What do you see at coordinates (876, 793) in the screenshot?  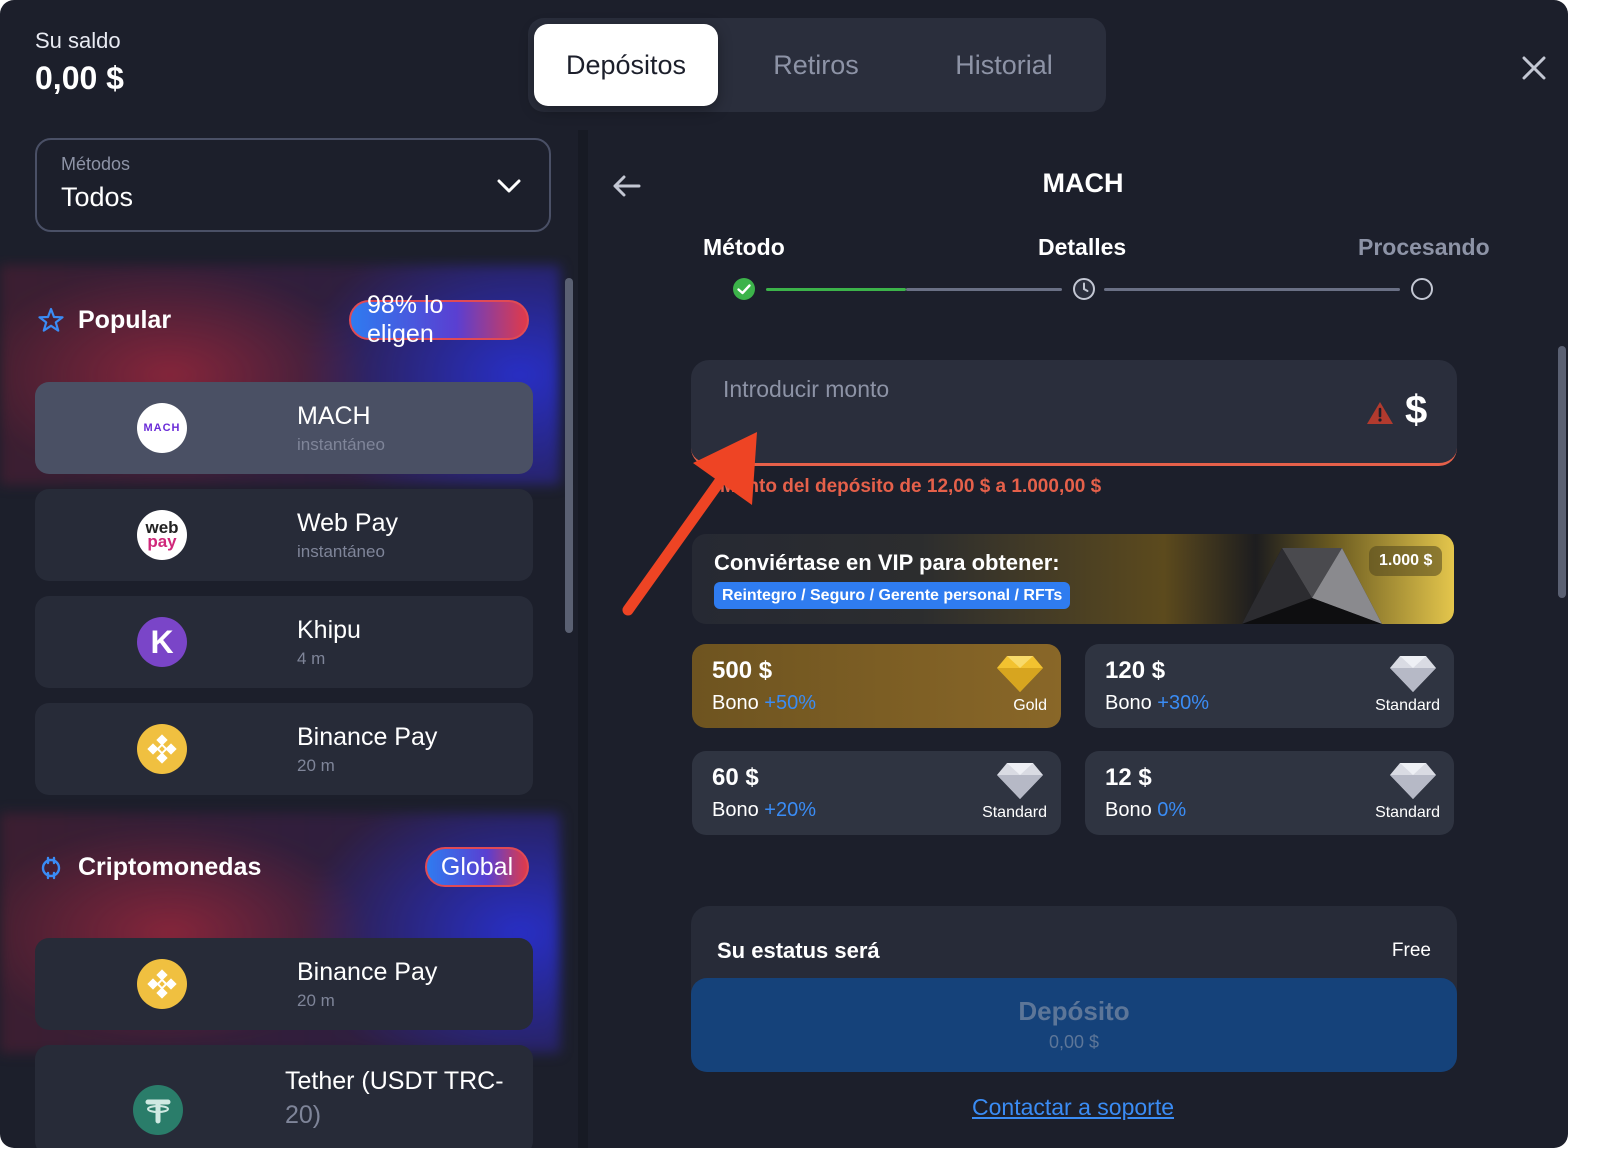 I see `preset-60: 60 $ Bono +20% Standard` at bounding box center [876, 793].